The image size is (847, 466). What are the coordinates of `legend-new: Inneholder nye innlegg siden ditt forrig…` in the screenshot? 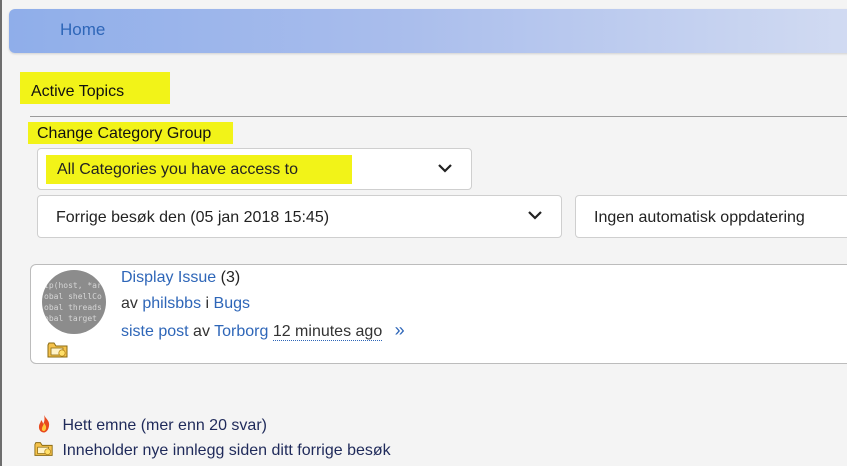 It's located at (212, 449).